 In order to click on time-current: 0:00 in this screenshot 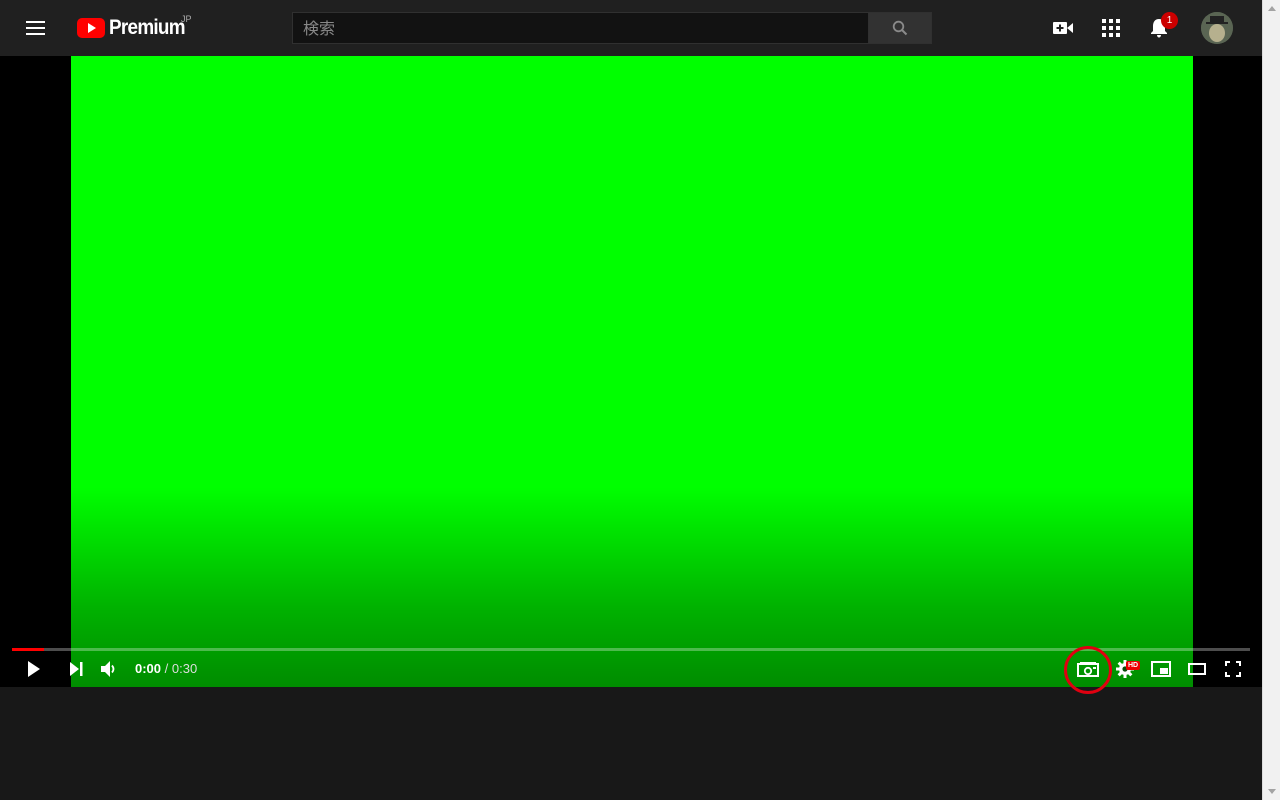, I will do `click(148, 668)`.